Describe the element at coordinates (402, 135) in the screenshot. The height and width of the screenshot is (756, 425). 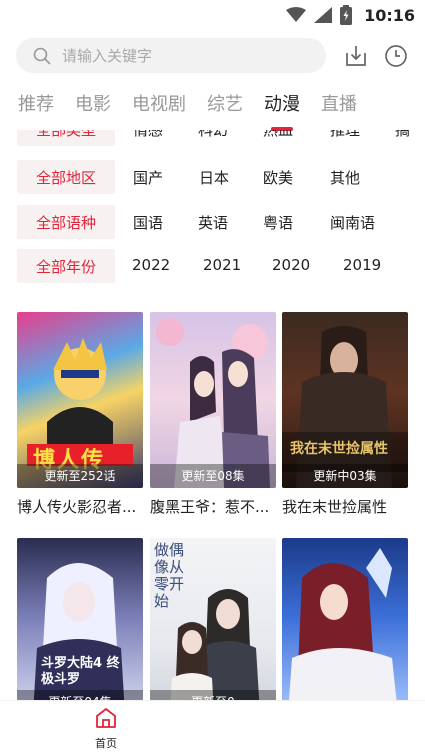
I see `filter-option: 搞` at that location.